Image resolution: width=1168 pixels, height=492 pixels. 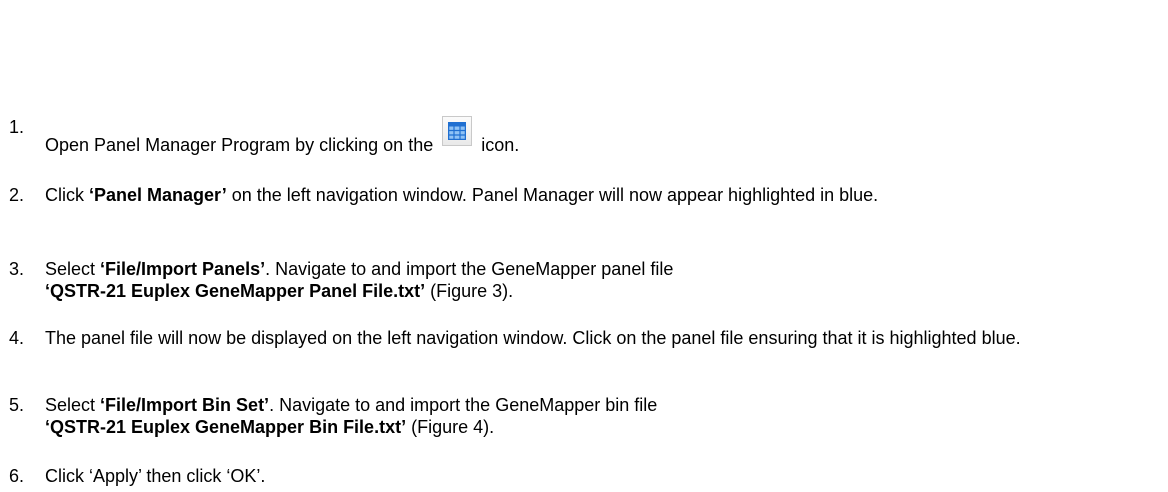 I want to click on menu-path-import-panels: ‘File/Import Panels’, so click(x=183, y=269).